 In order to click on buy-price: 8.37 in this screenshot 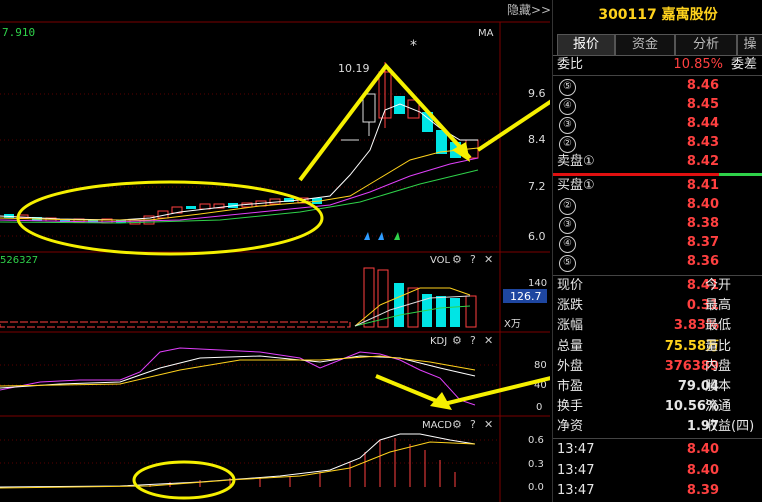, I will do `click(702, 242)`.